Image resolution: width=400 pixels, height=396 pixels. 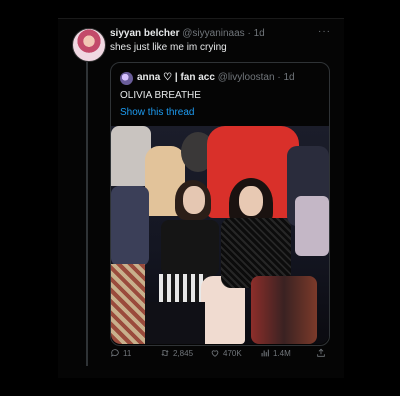 I want to click on views-count: 1.4M, so click(x=282, y=353).